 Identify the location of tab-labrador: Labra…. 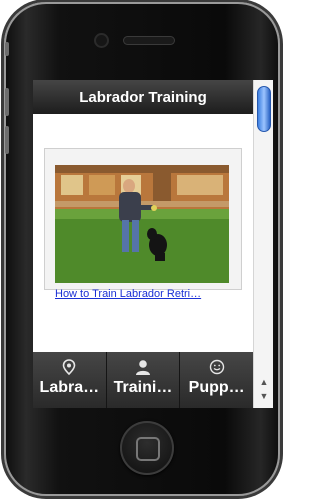
(70, 380).